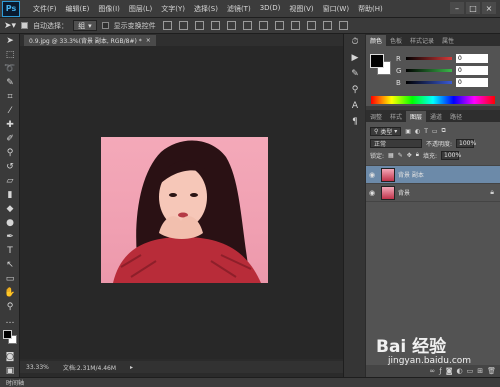 Image resolution: width=500 pixels, height=387 pixels. I want to click on color-swatches, so click(10, 339).